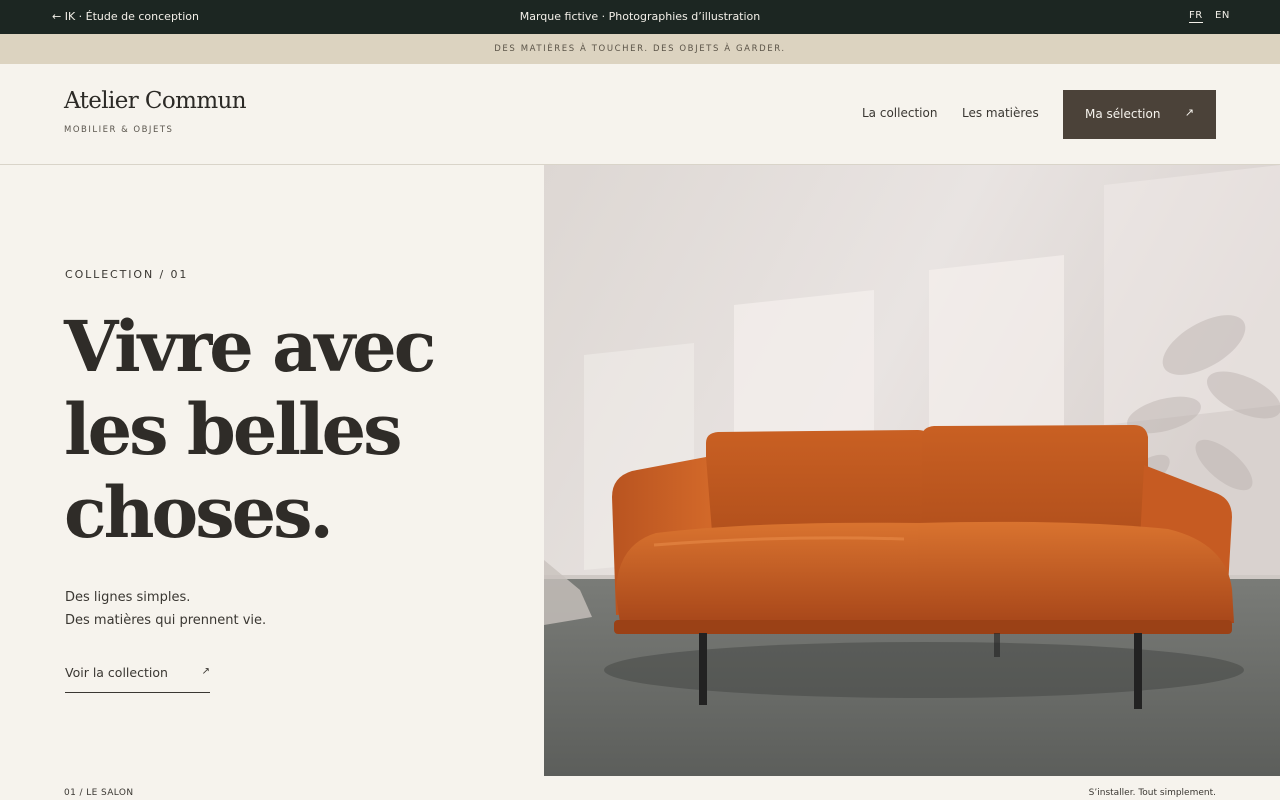 This screenshot has height=800, width=1280. I want to click on subtitle-line: Des matières qui prennent vie., so click(166, 620).